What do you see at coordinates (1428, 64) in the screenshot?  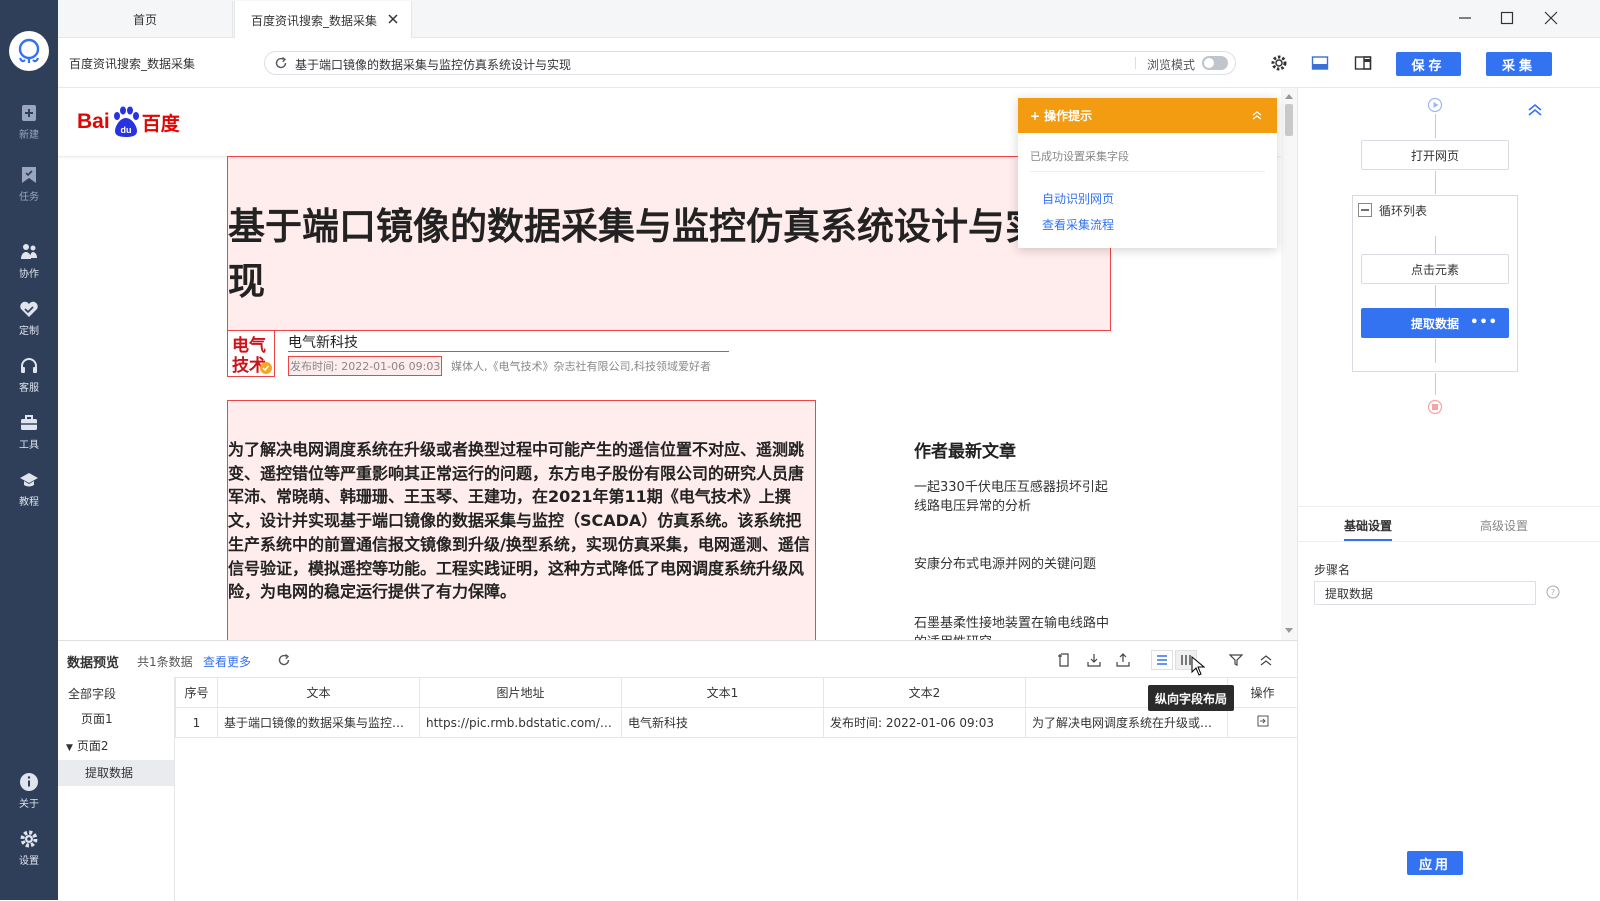 I see `save-button: 保存` at bounding box center [1428, 64].